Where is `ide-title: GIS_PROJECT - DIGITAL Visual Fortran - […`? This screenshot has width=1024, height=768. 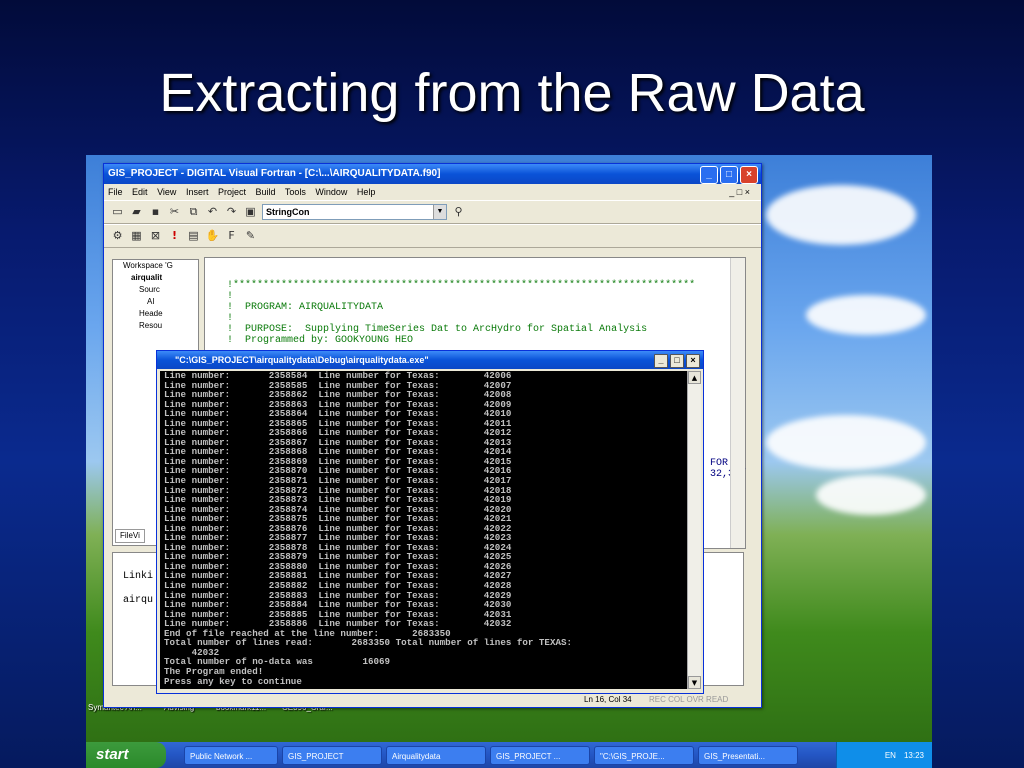 ide-title: GIS_PROJECT - DIGITAL Visual Fortran - [… is located at coordinates (274, 173).